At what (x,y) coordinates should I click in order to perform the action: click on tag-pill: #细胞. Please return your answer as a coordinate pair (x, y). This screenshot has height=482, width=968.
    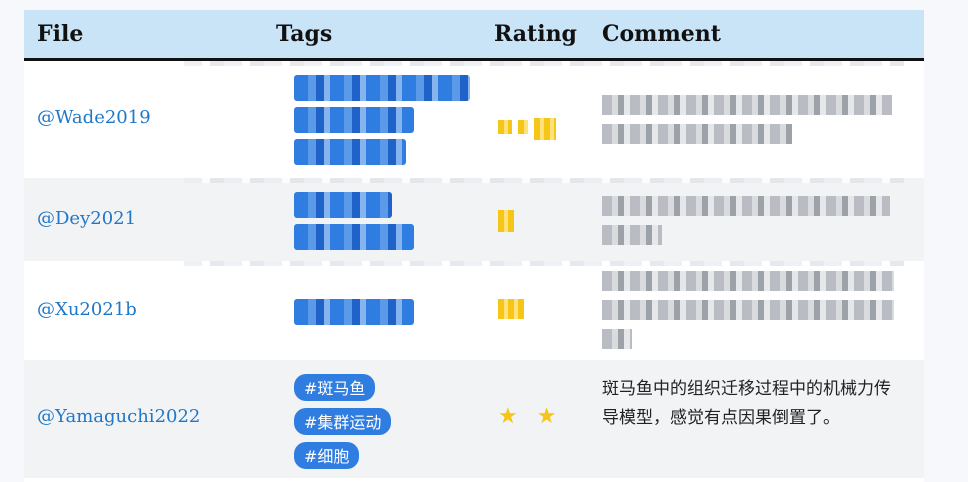
    Looking at the image, I should click on (327, 455).